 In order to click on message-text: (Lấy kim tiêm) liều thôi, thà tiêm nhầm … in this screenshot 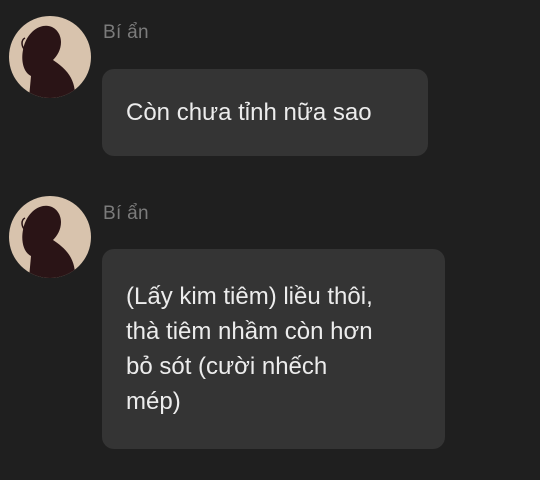, I will do `click(249, 349)`.